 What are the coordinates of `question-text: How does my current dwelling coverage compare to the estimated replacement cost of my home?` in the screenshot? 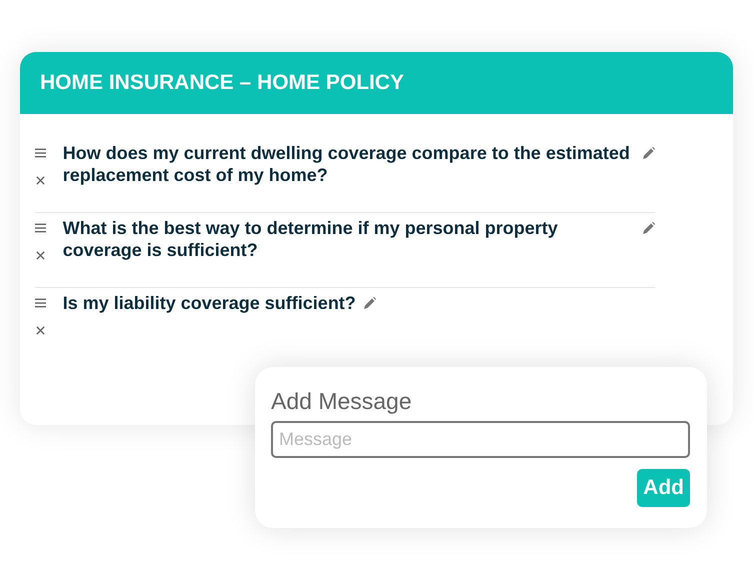 It's located at (346, 164).